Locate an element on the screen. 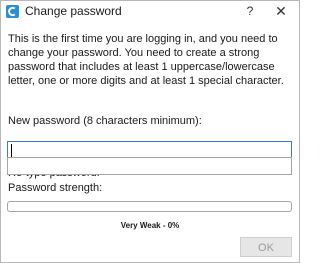 This screenshot has width=320, height=263. title-bar: Change password ? ✕ is located at coordinates (150, 11).